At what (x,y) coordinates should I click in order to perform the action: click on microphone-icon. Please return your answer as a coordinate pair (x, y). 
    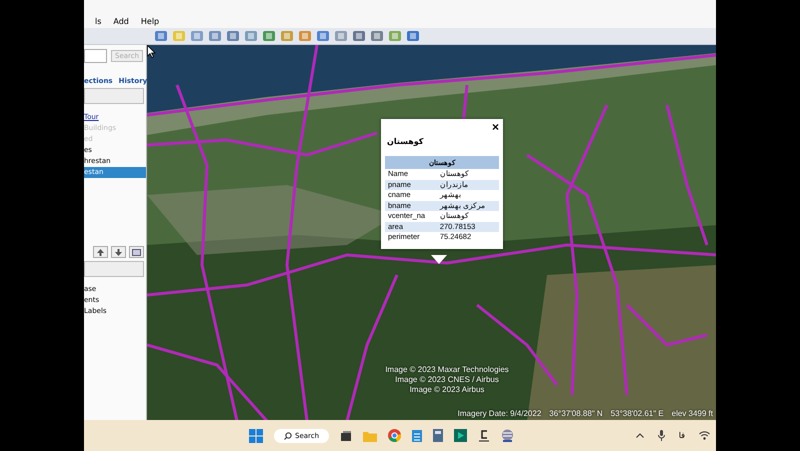
    Looking at the image, I should click on (661, 435).